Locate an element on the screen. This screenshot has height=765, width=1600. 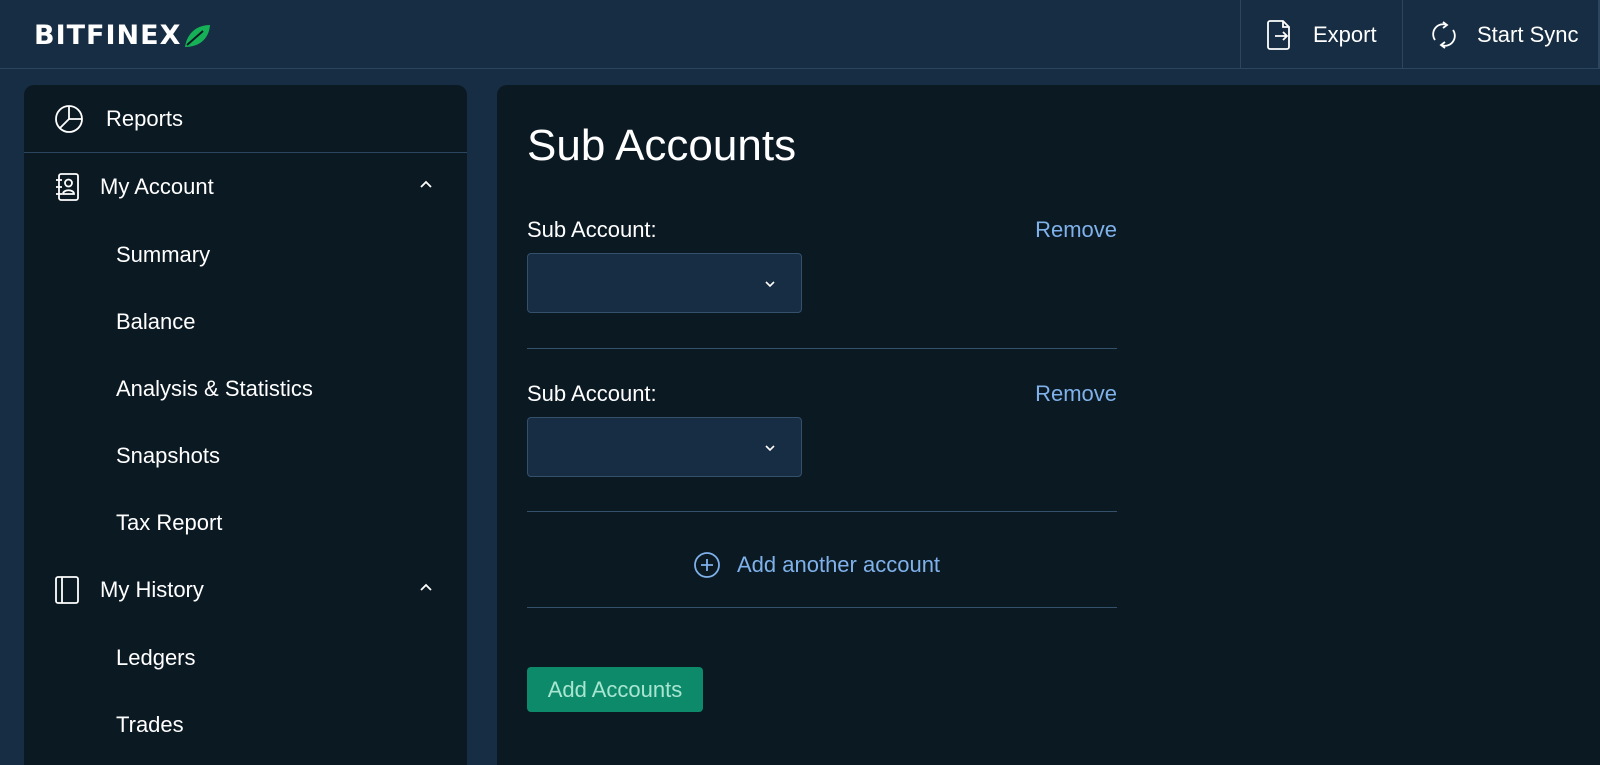
sidebar-item-tax-report: Tax Report is located at coordinates (245, 522).